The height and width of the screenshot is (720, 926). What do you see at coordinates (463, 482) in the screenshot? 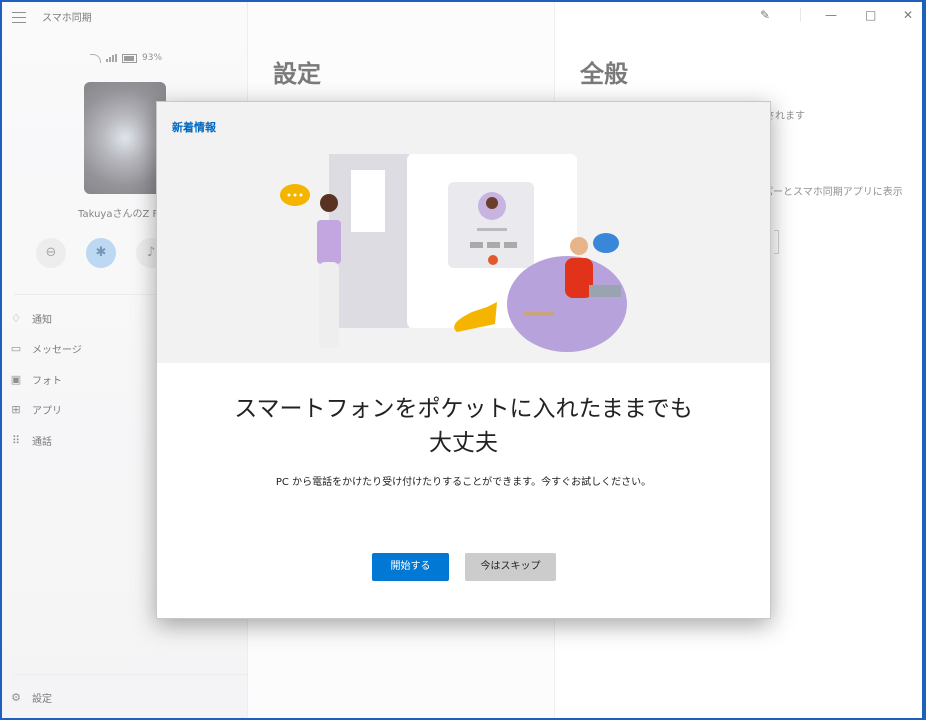
I see `dialog-body: PC から電話をかけたり受け付けたりすることができます。今すぐお試しください。` at bounding box center [463, 482].